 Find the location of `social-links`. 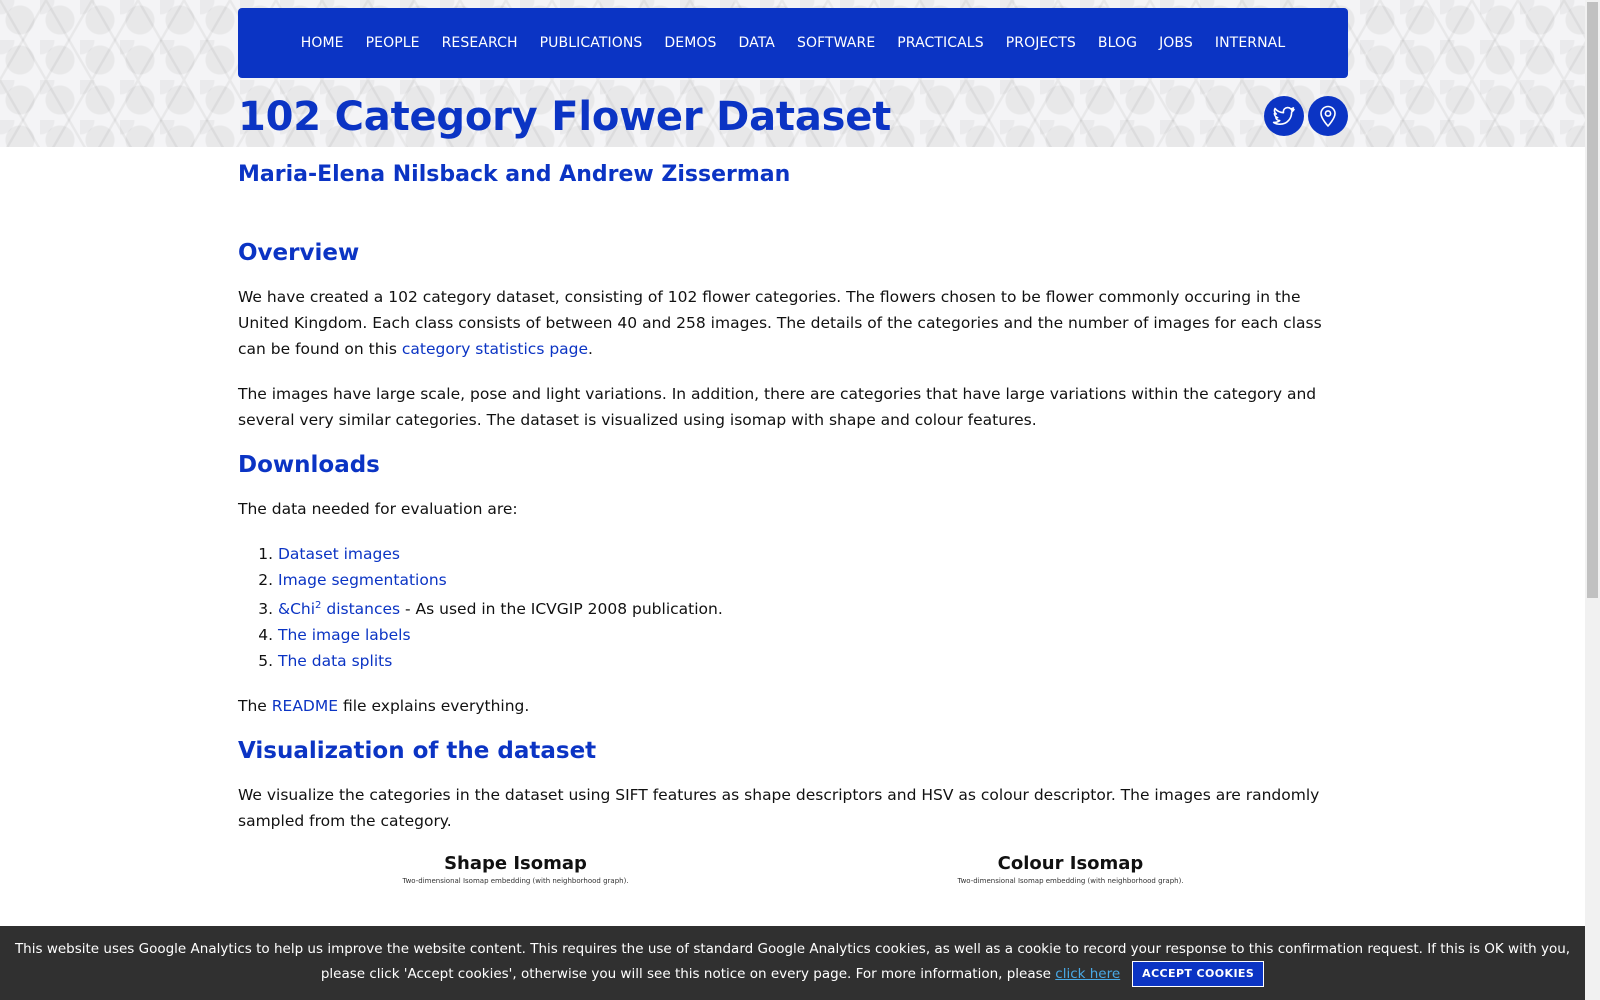

social-links is located at coordinates (1306, 116).